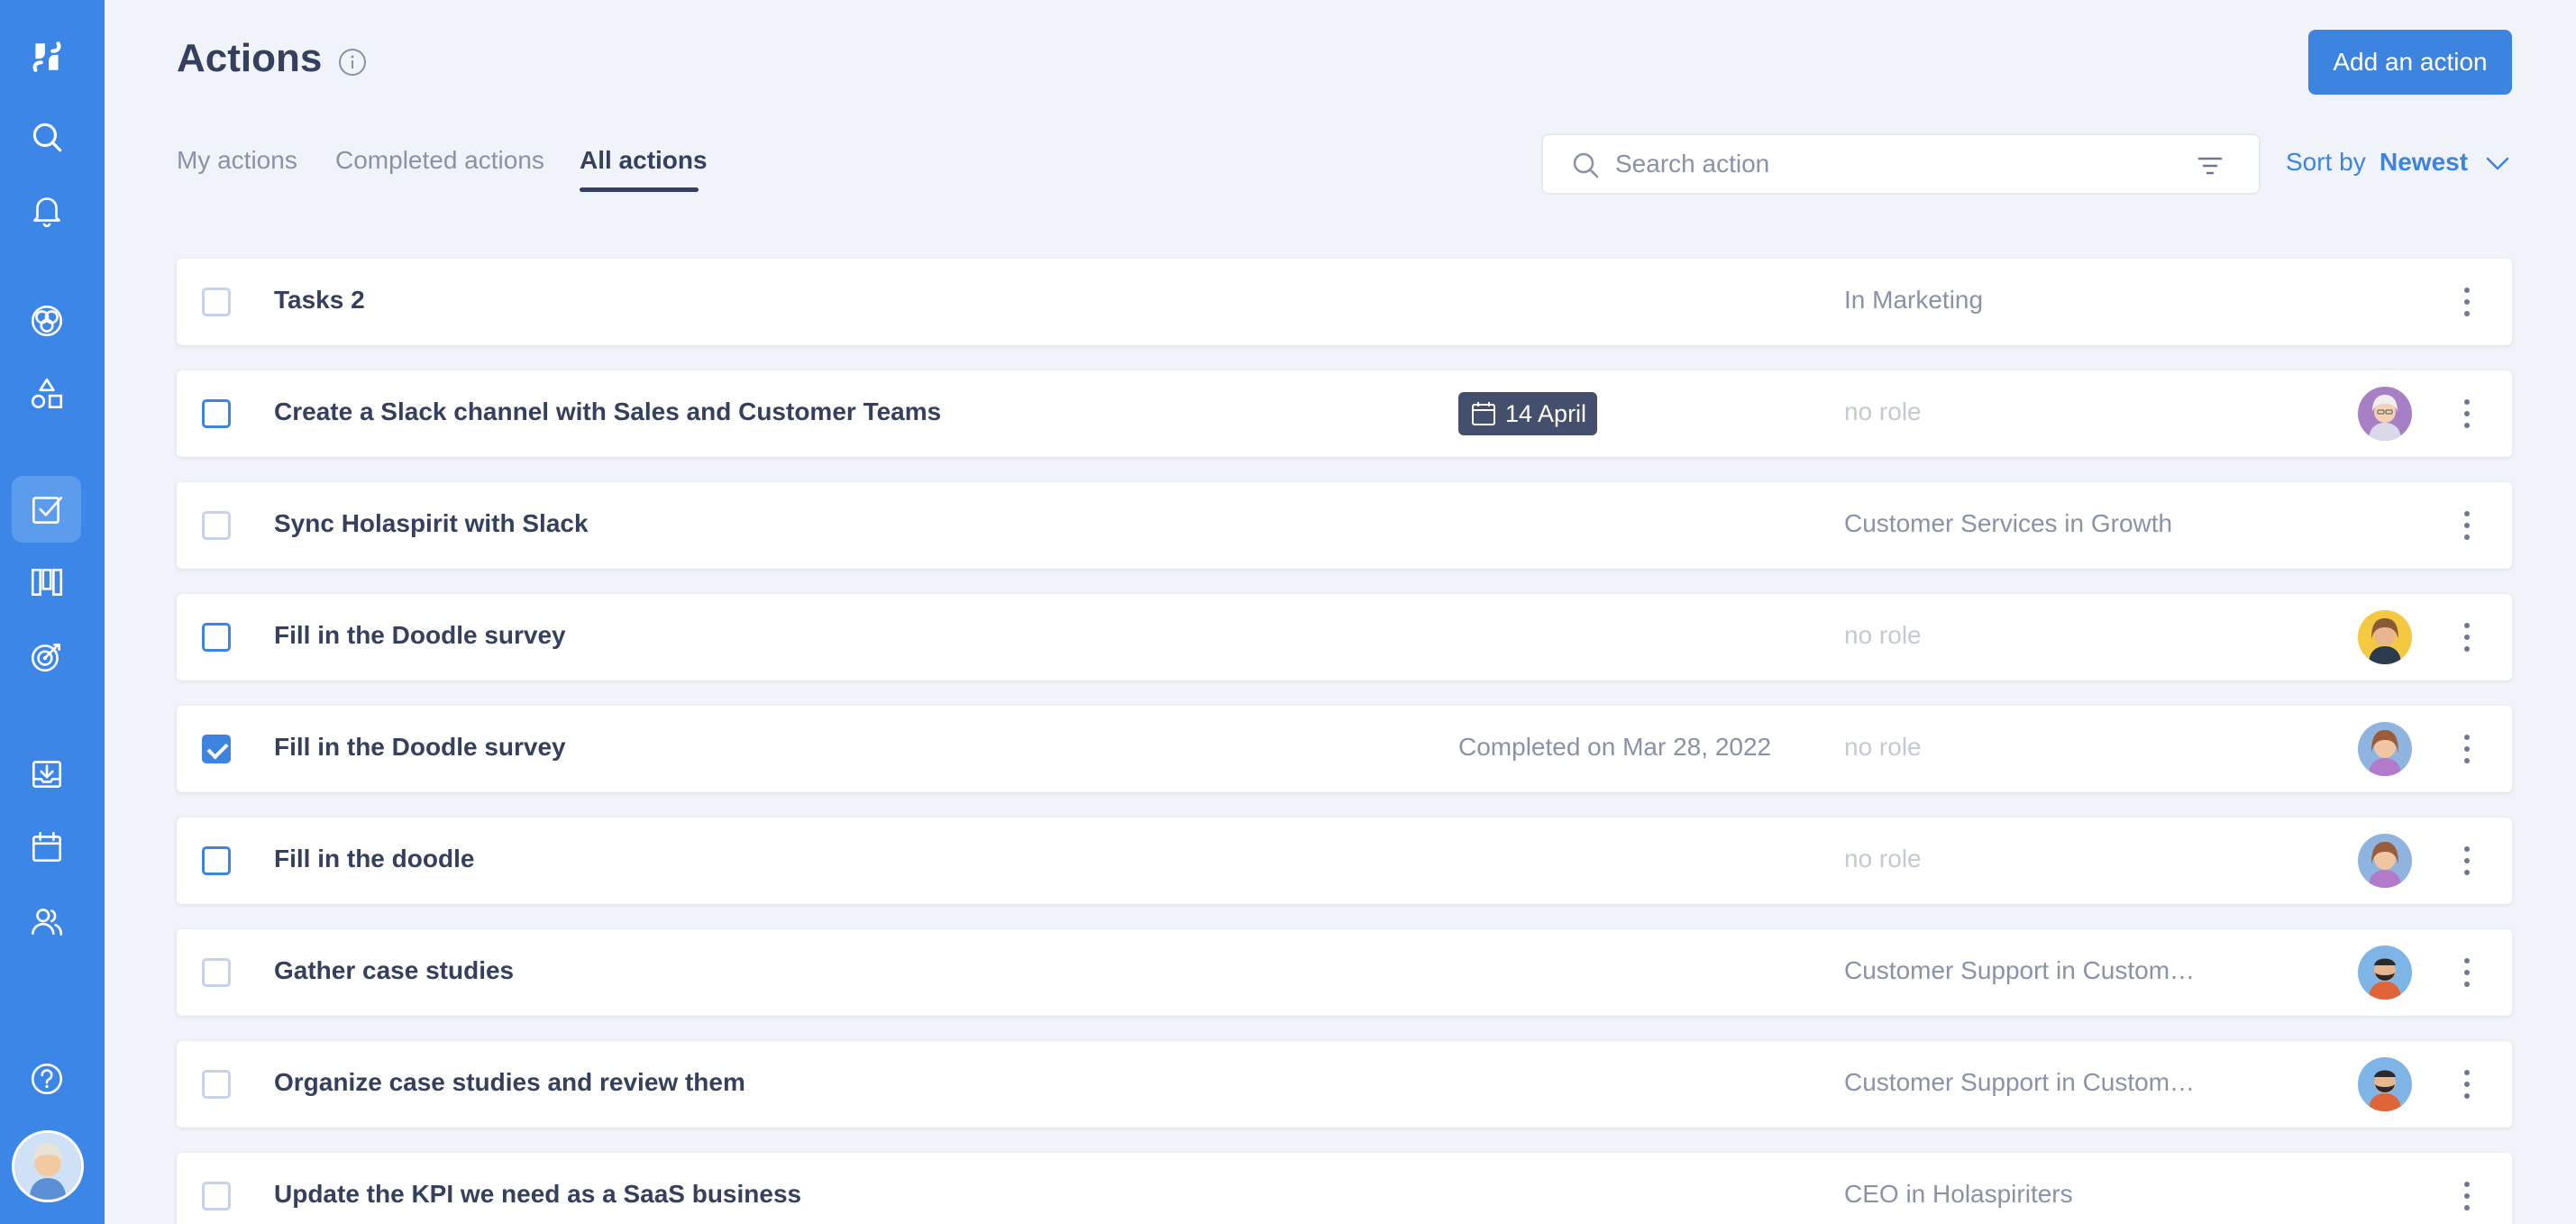  What do you see at coordinates (46, 210) in the screenshot?
I see `bell-icon` at bounding box center [46, 210].